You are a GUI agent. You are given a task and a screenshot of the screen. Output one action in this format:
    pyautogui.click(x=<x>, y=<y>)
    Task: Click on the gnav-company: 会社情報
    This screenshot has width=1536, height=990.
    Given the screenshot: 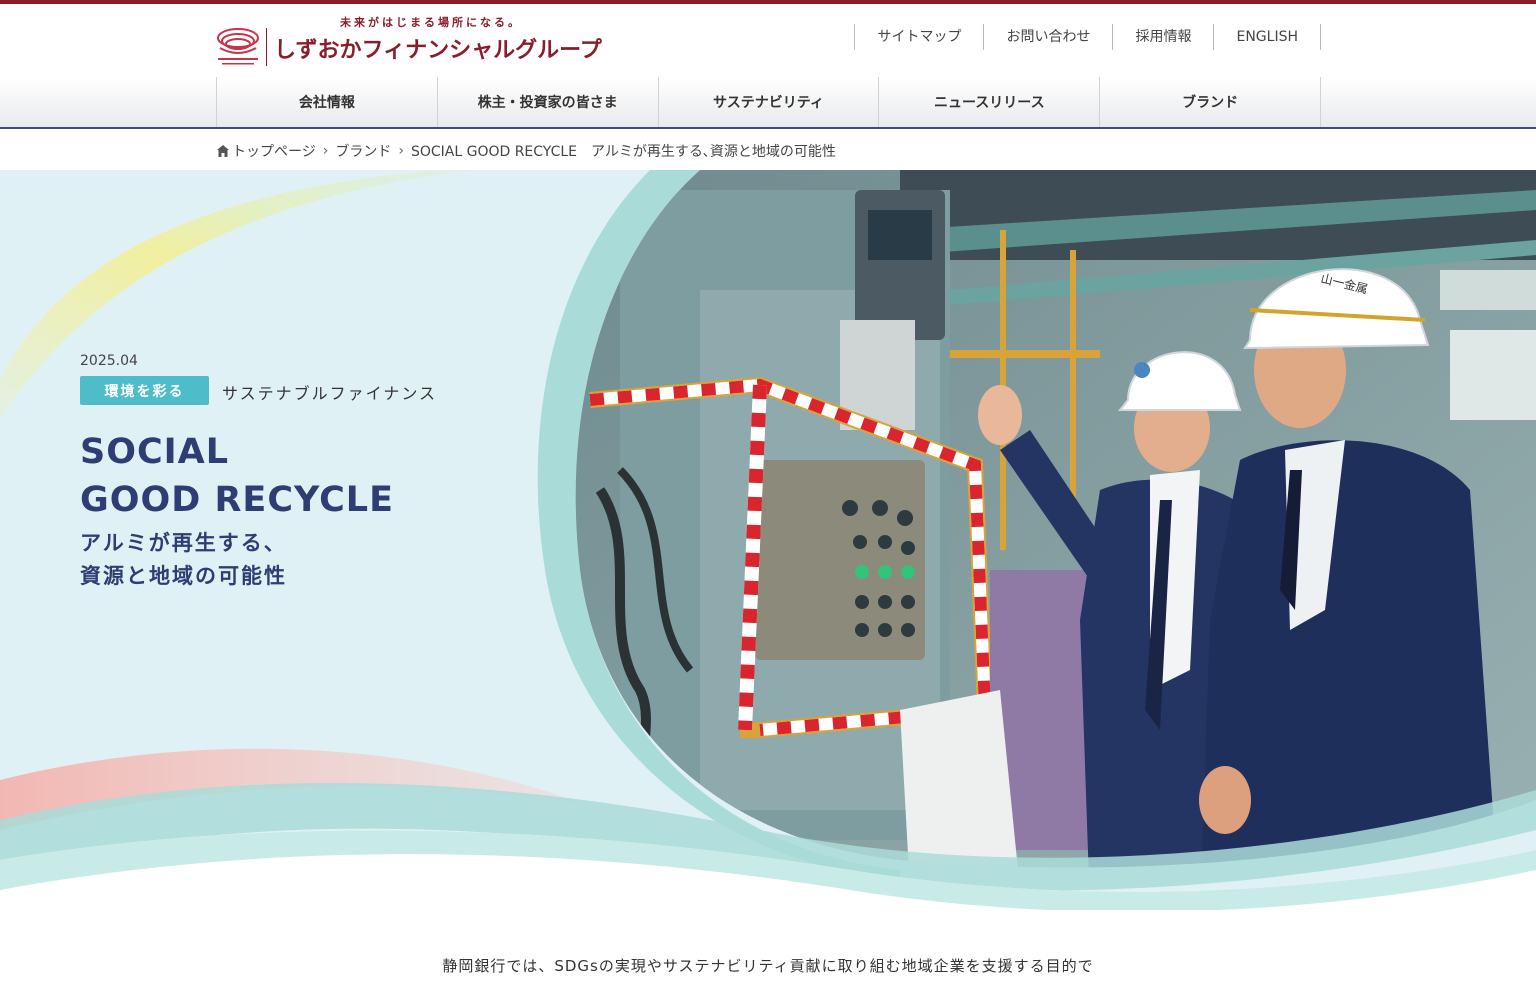 What is the action you would take?
    pyautogui.click(x=327, y=102)
    